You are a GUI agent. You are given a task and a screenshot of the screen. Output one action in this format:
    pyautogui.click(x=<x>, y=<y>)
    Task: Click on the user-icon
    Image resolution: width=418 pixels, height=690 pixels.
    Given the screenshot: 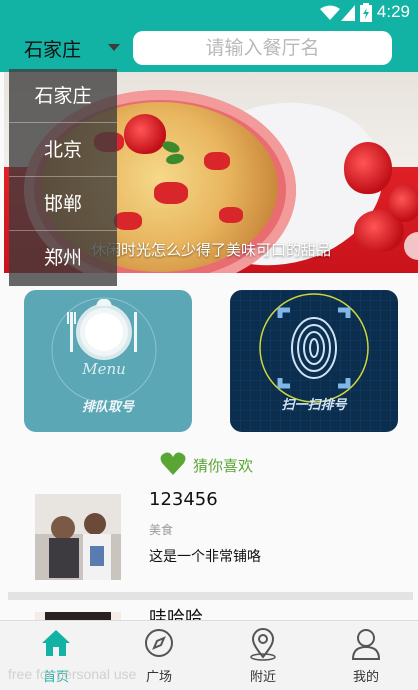 What is the action you would take?
    pyautogui.click(x=366, y=644)
    